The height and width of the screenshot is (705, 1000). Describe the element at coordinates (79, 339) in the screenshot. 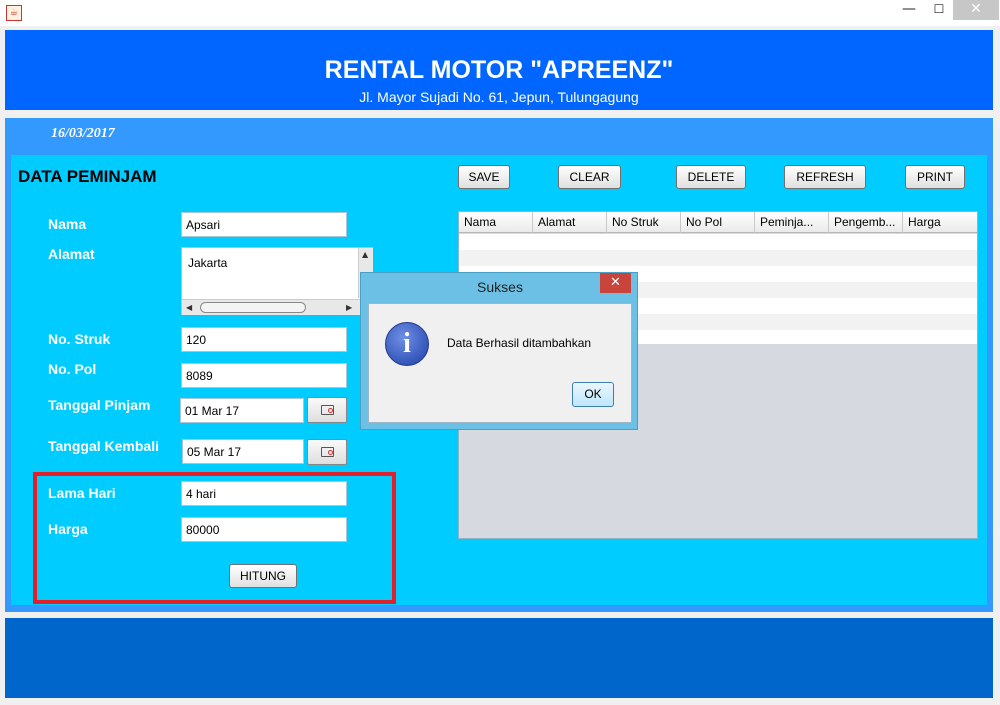

I see `no-struk-label: No. Struk` at that location.